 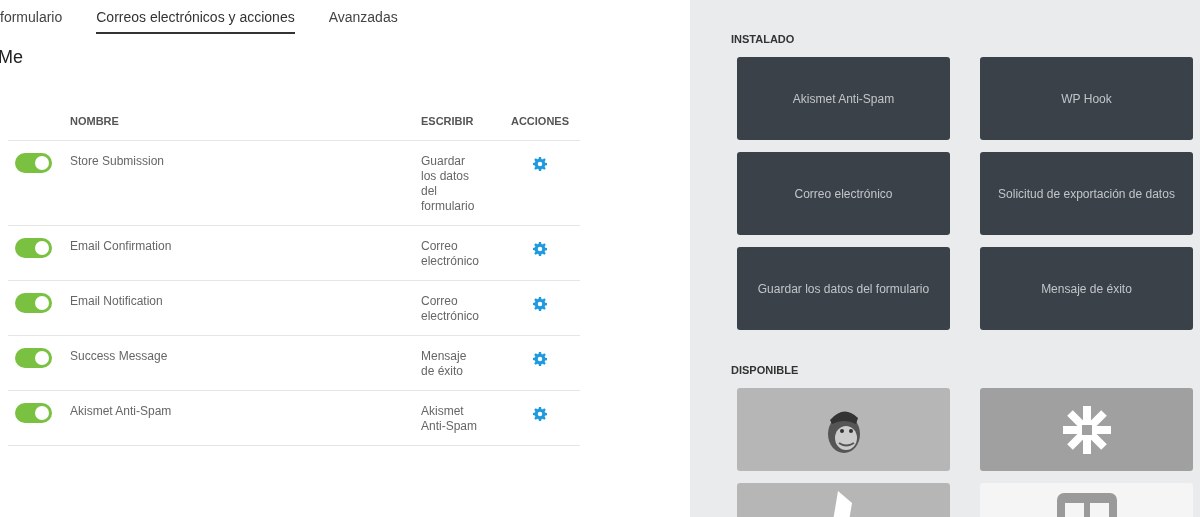 What do you see at coordinates (540, 120) in the screenshot?
I see `column-header: ACCIONES` at bounding box center [540, 120].